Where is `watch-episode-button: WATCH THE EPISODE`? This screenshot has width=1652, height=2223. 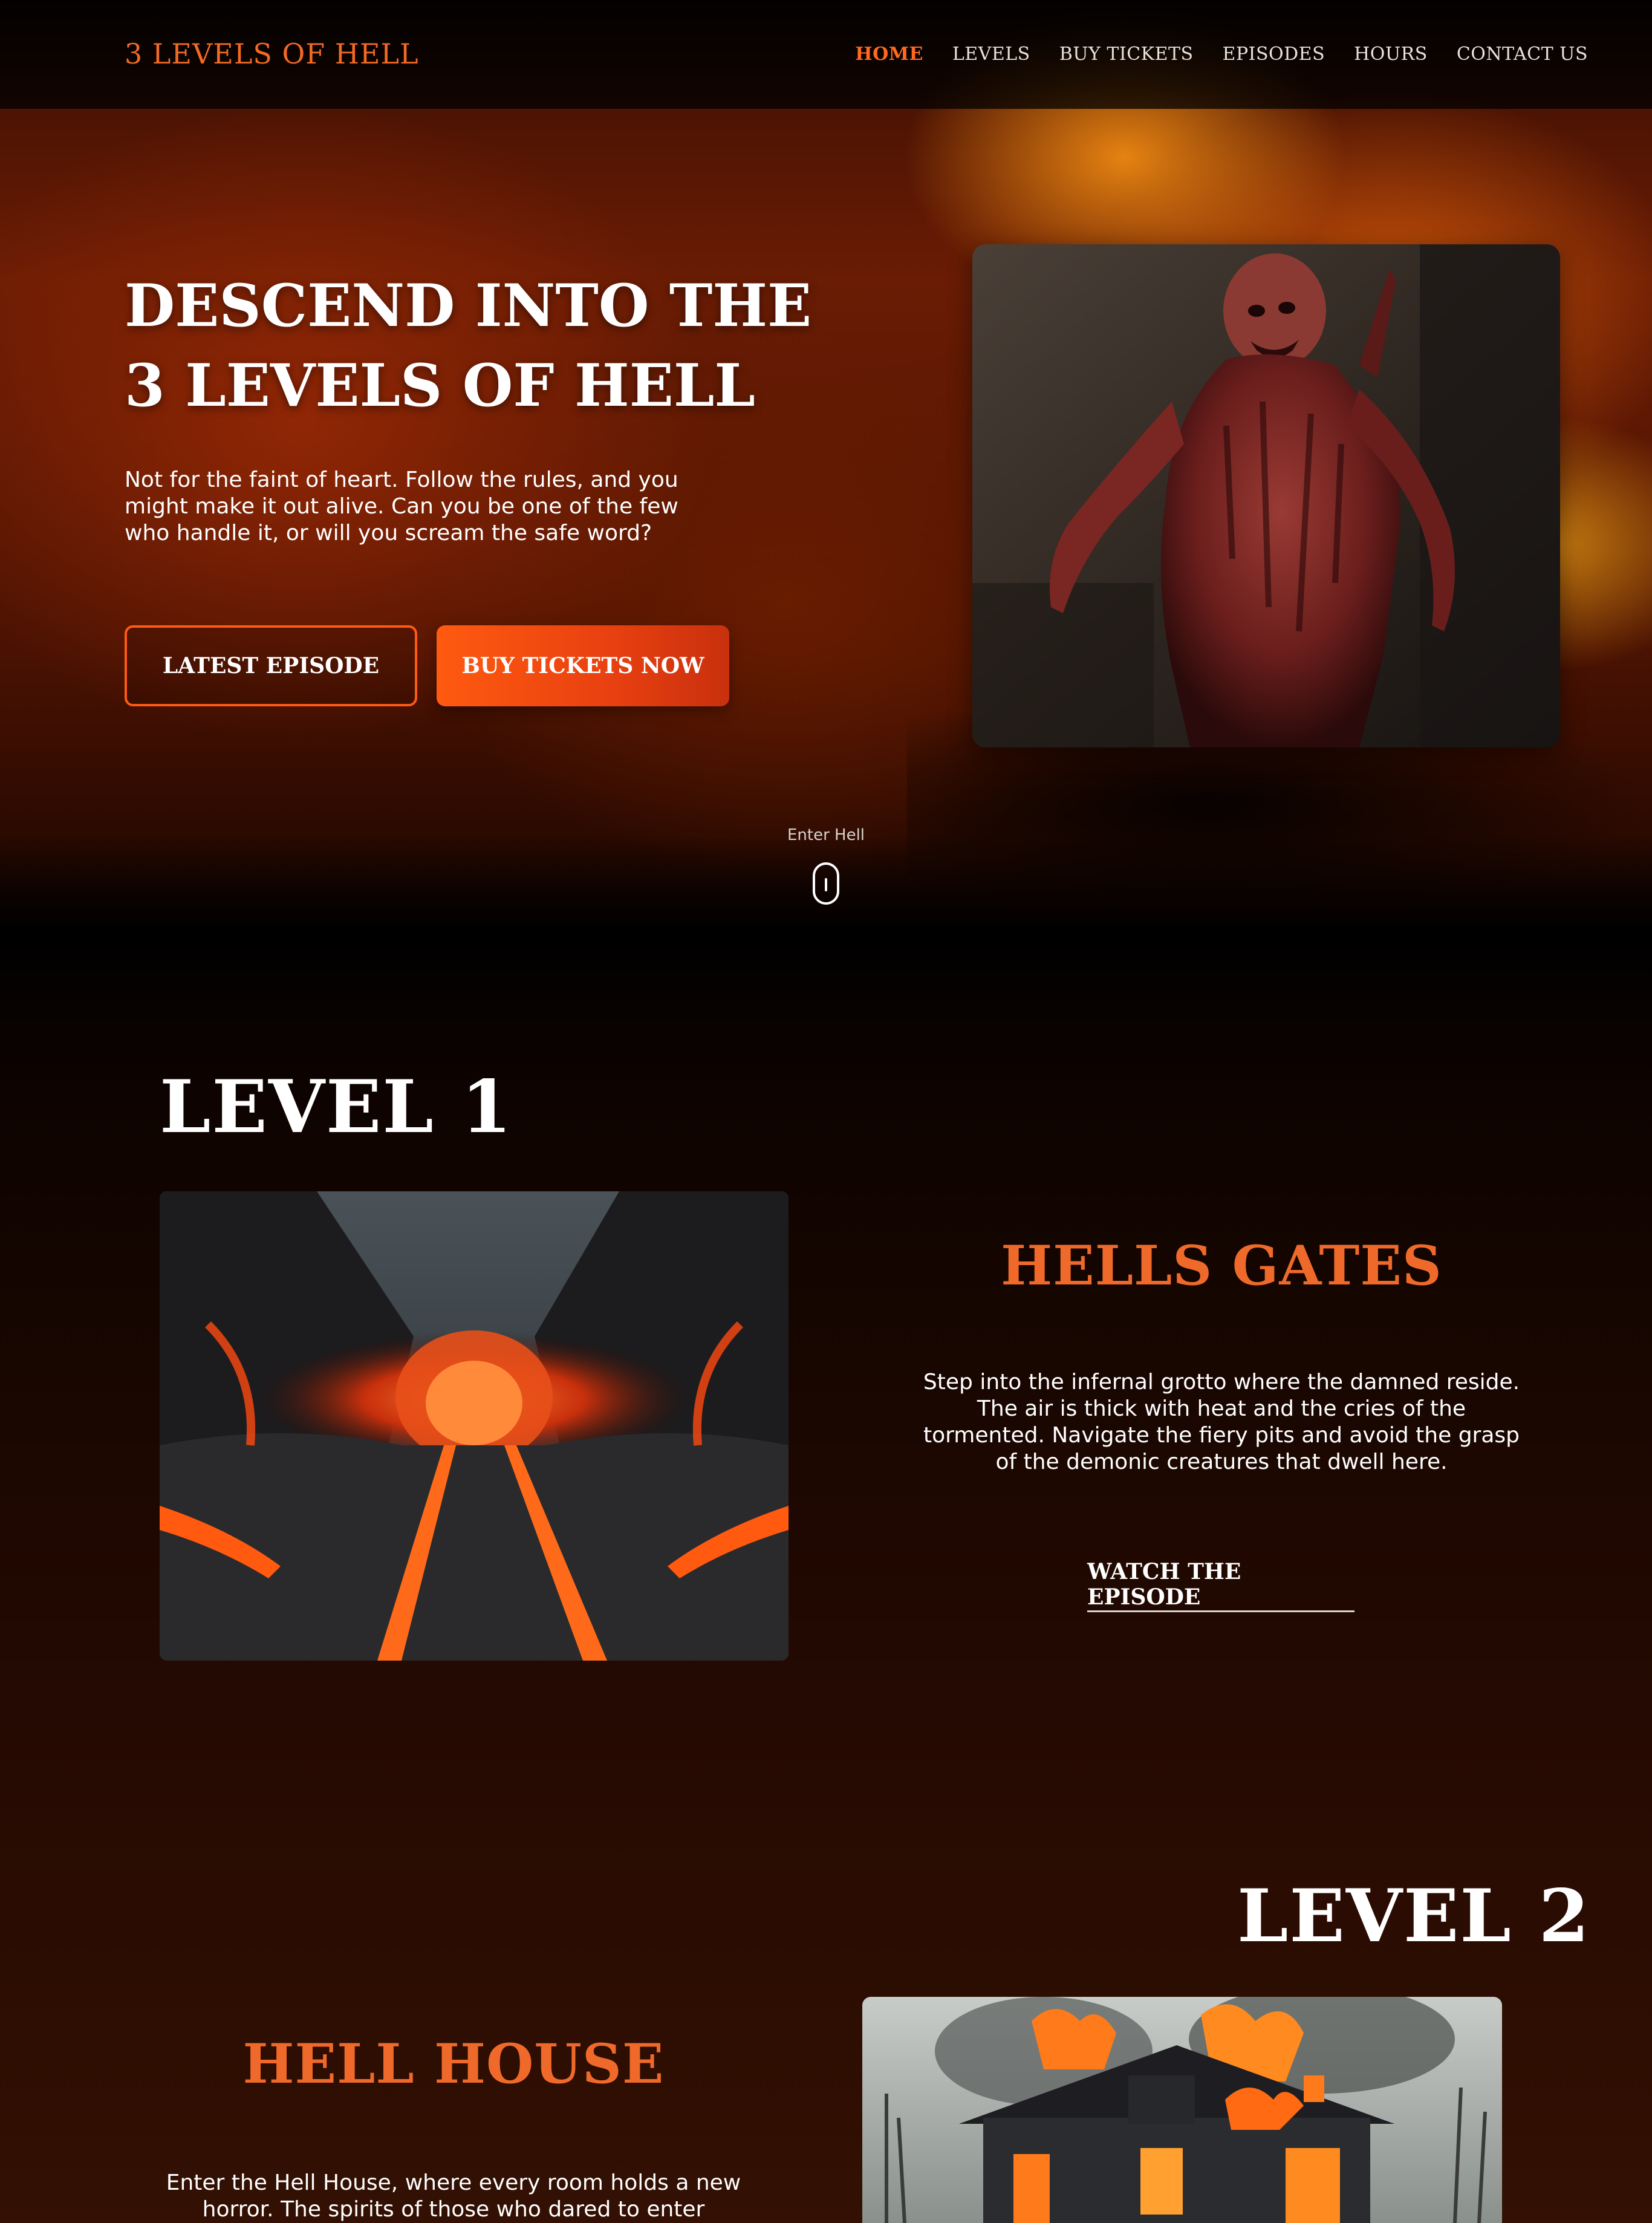
watch-episode-button: WATCH THE EPISODE is located at coordinates (1220, 1585).